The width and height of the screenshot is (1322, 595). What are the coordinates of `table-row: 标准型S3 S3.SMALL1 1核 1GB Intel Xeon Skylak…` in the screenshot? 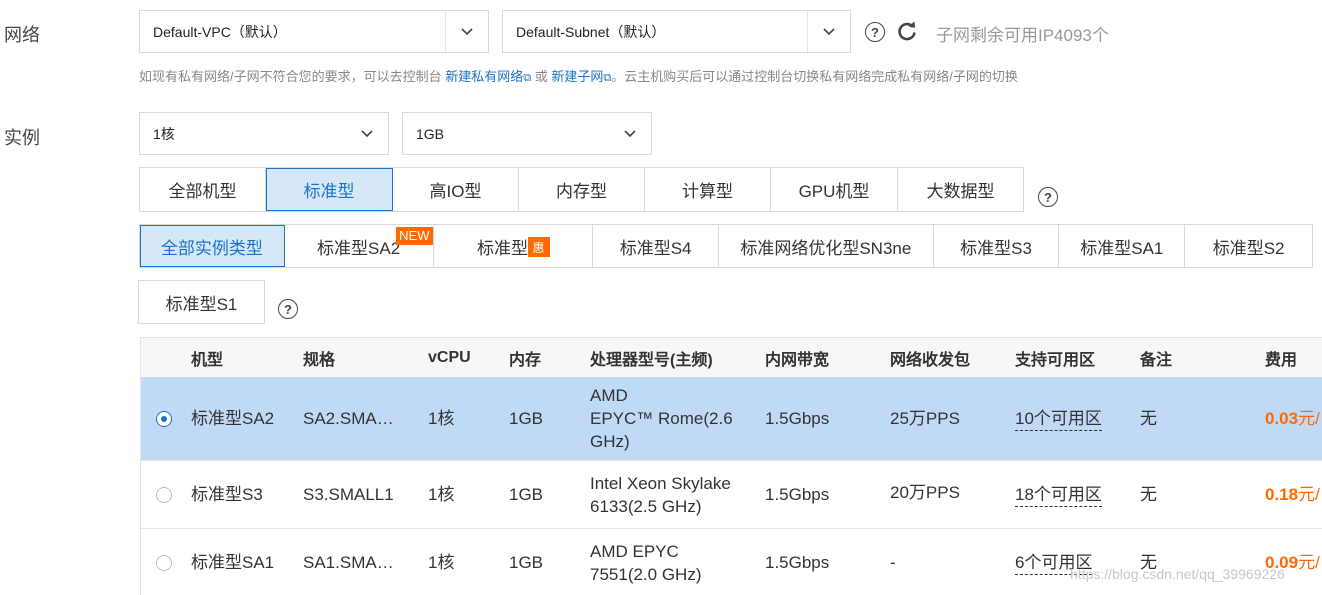 It's located at (731, 495).